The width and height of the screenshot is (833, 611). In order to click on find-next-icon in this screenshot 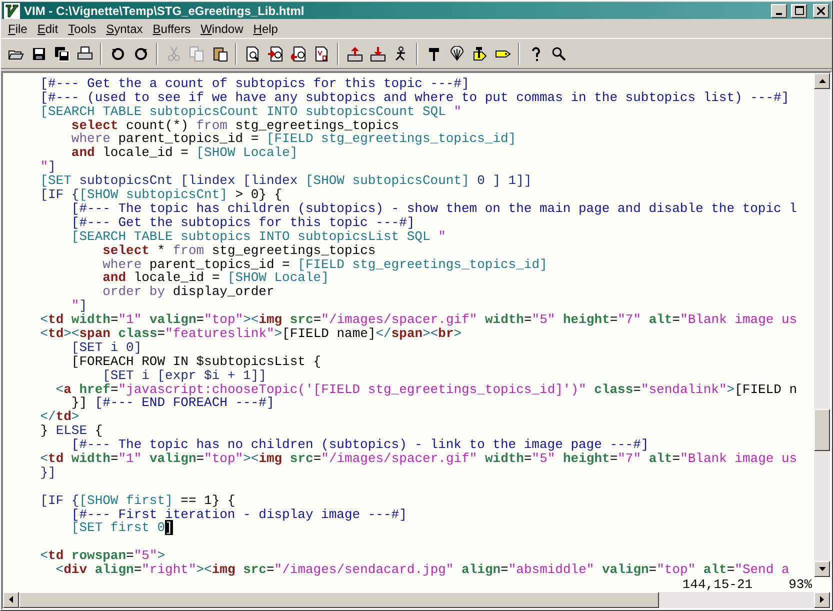, I will do `click(276, 54)`.